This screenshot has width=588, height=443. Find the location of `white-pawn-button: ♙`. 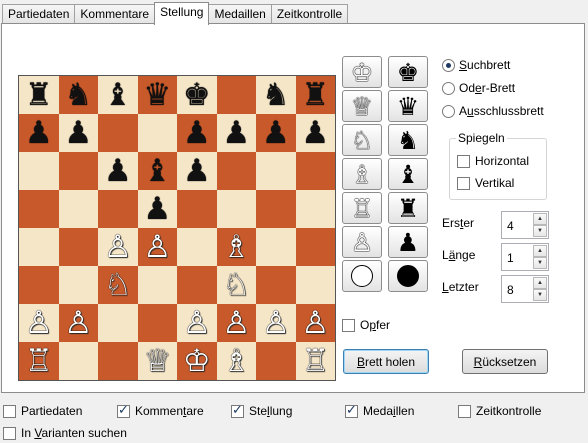

white-pawn-button: ♙ is located at coordinates (362, 242).